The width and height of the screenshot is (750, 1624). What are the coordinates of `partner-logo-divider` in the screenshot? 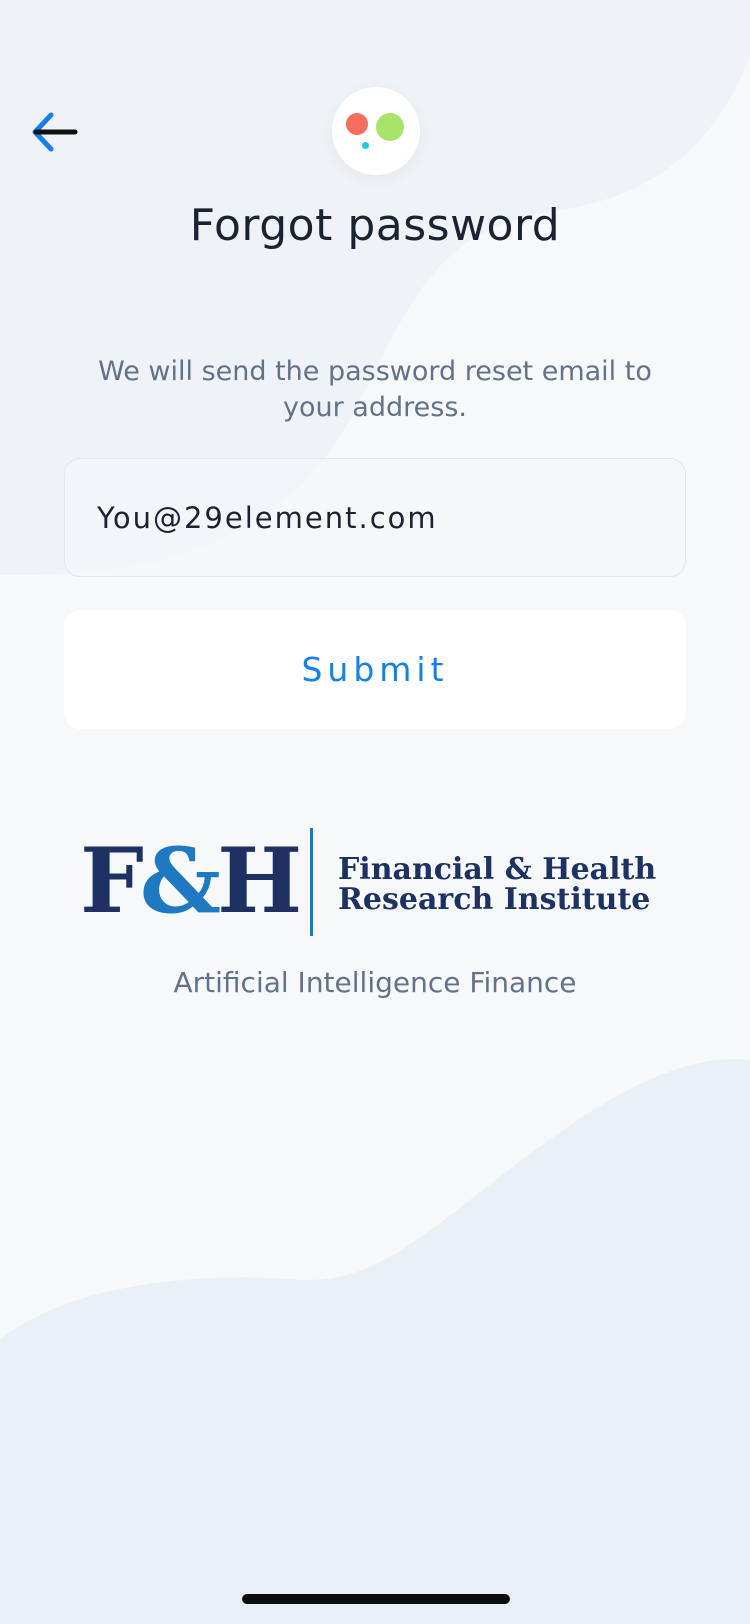 It's located at (311, 882).